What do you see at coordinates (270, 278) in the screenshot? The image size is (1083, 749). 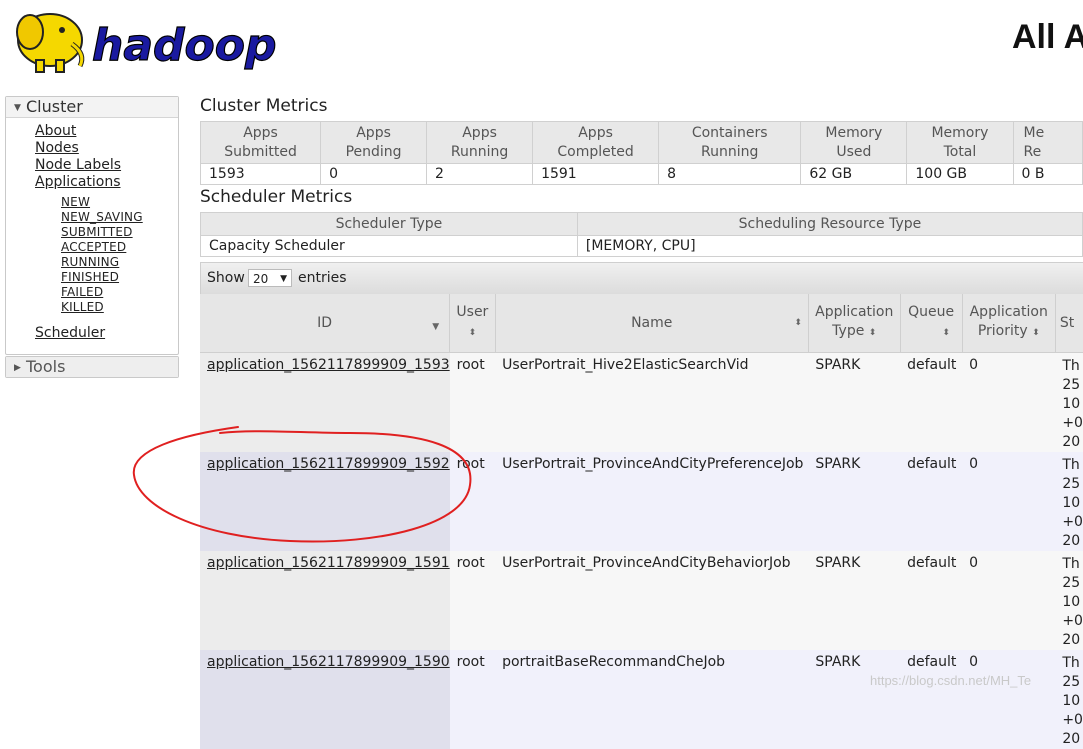 I see `entries-select: 20 ▼` at bounding box center [270, 278].